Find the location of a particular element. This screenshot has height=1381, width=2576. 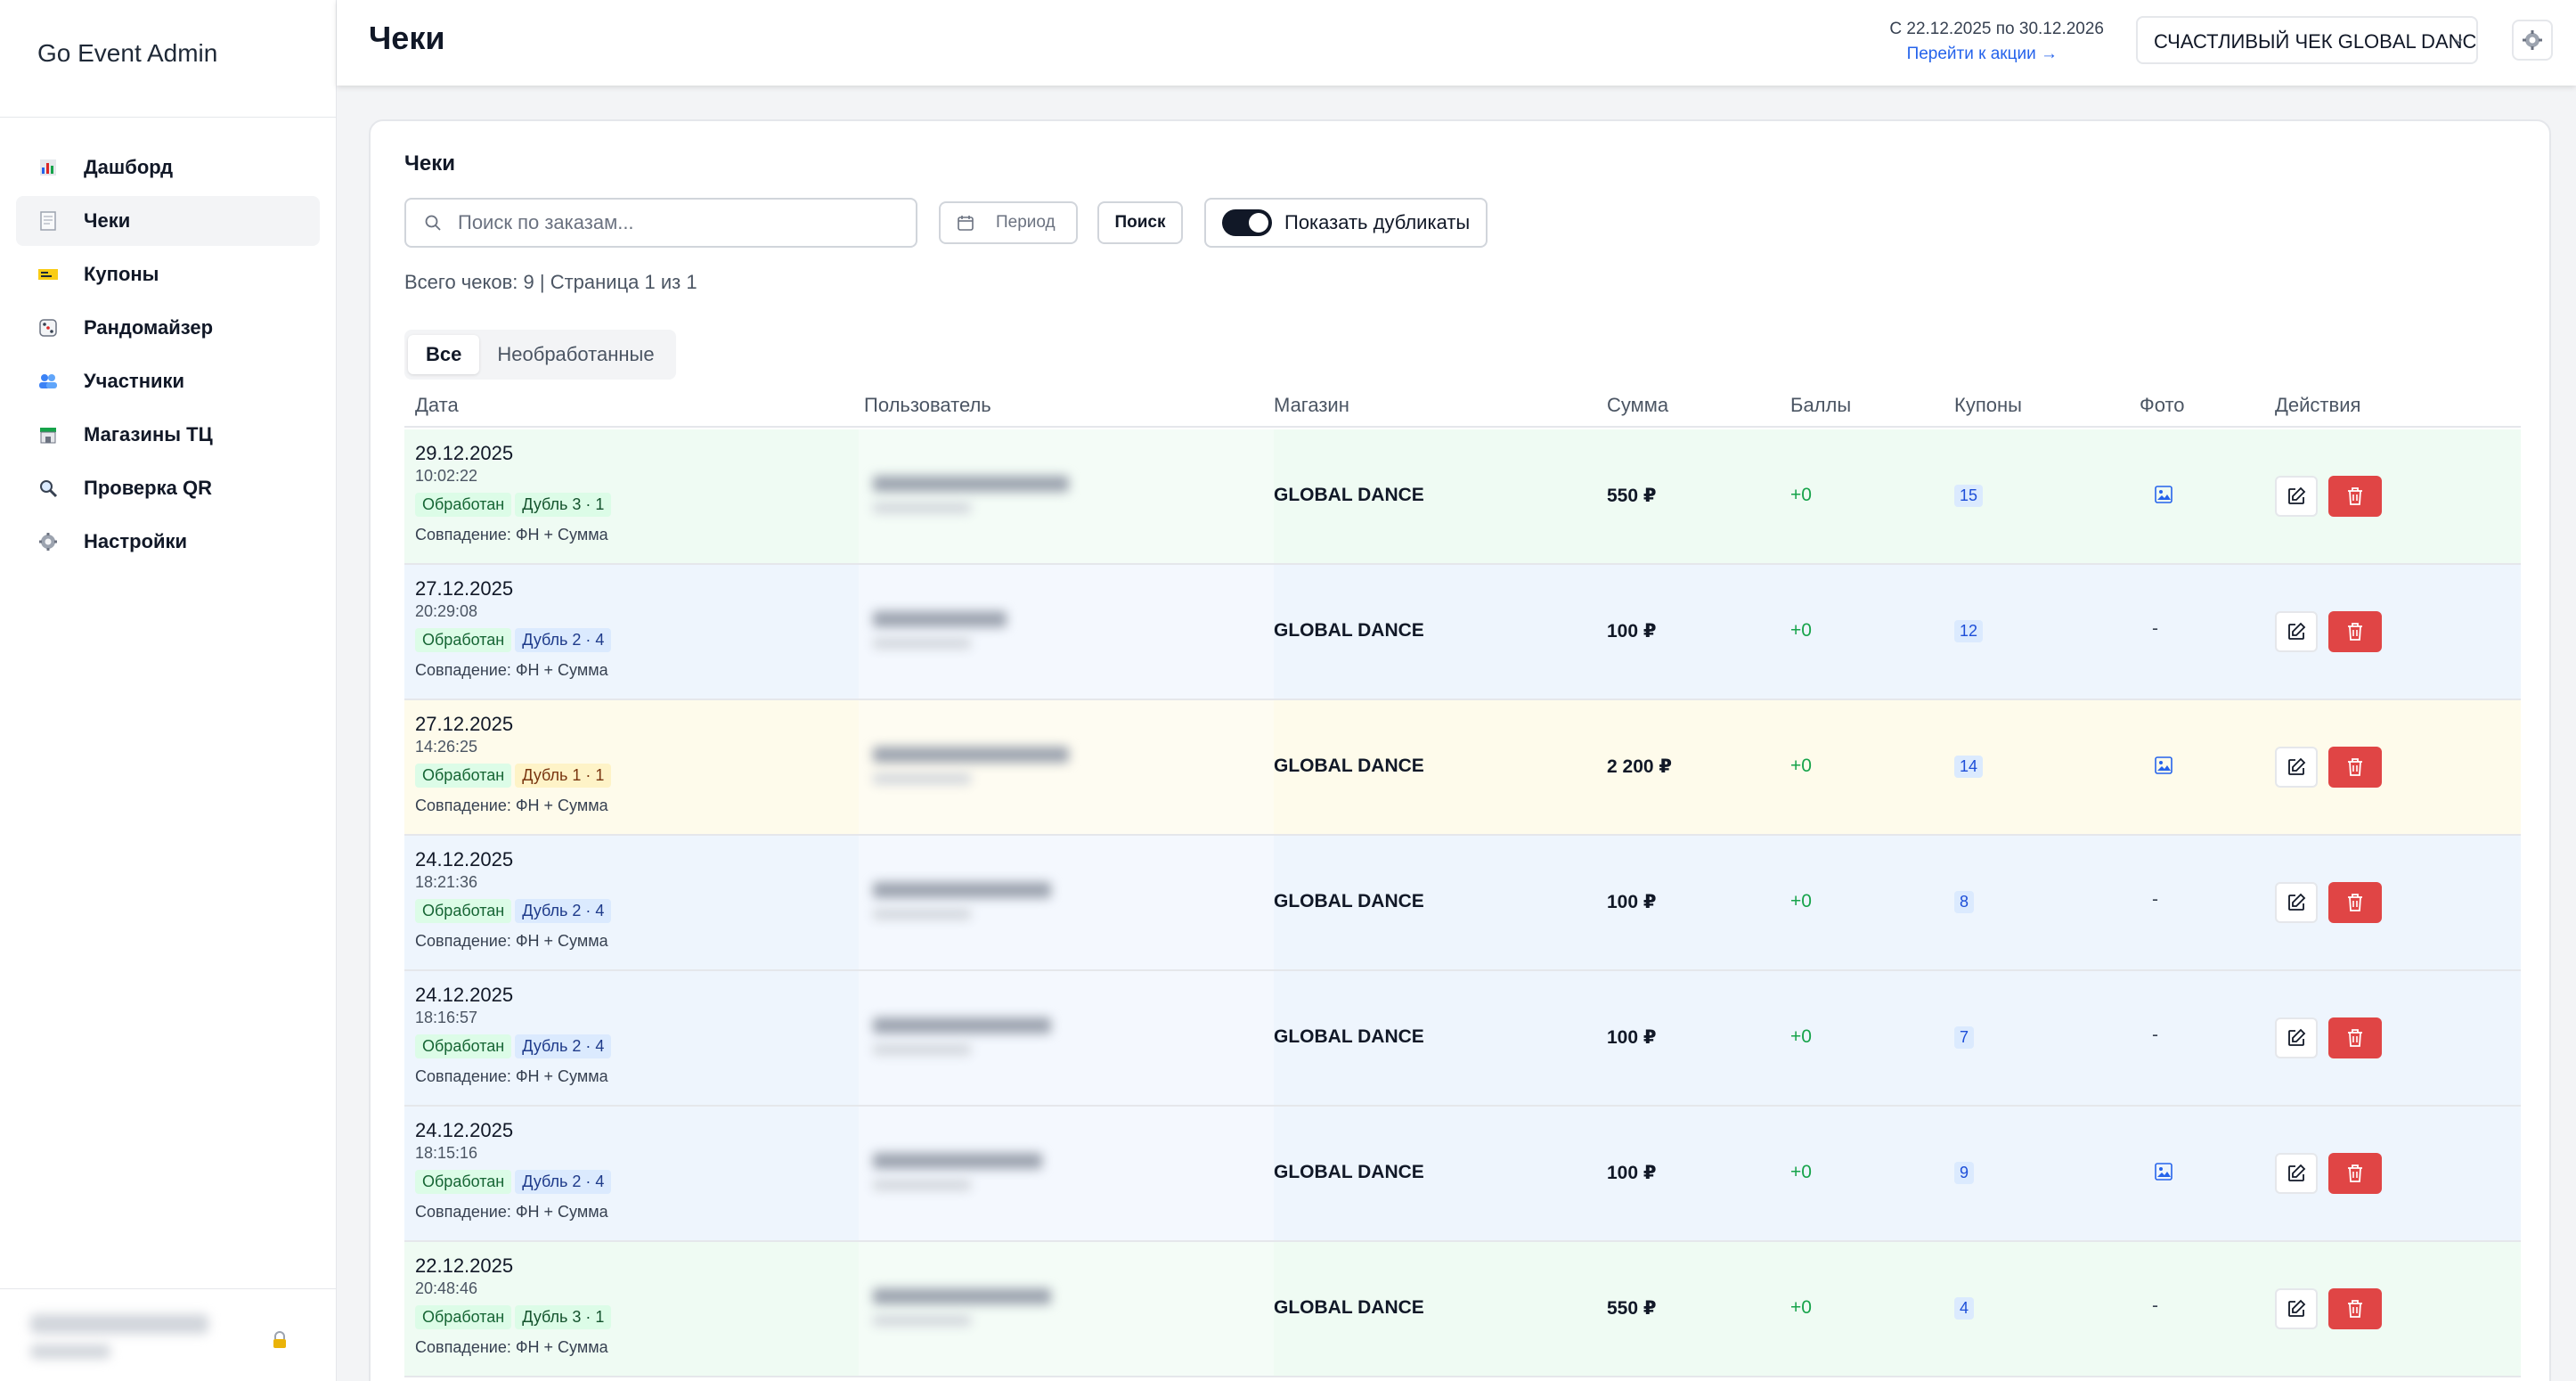

promo-select-value: СЧАСТЛИВЫЙ ЧЕК GLOBAL DANCE is located at coordinates (2316, 41).